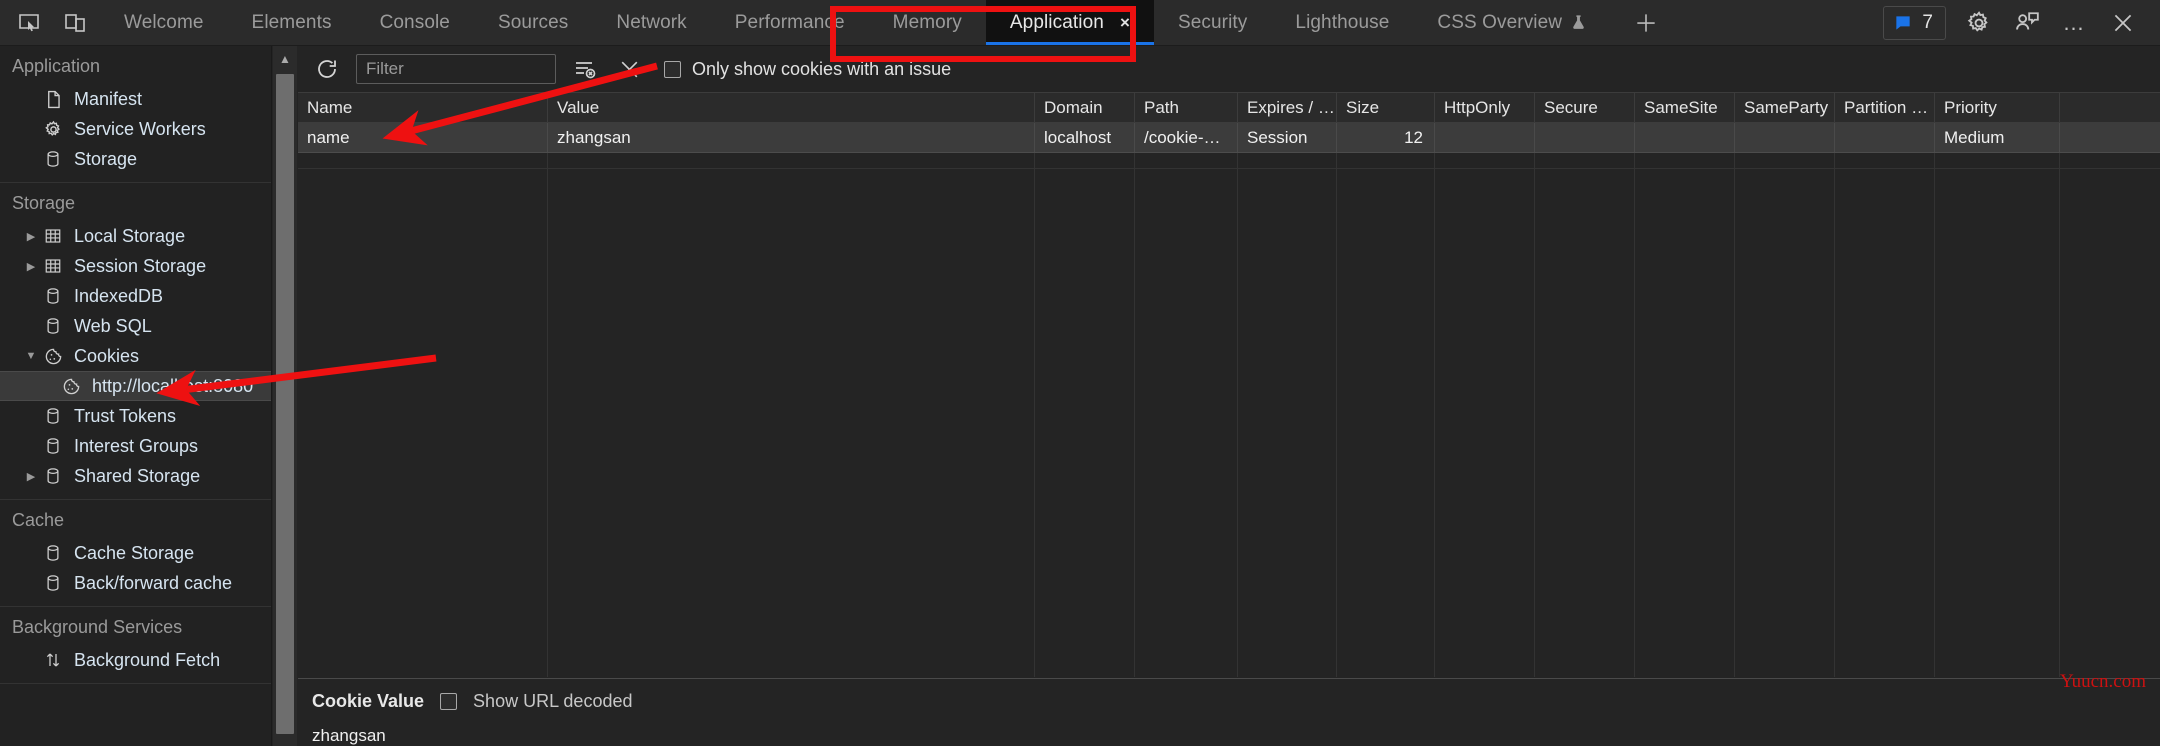 Image resolution: width=2160 pixels, height=746 pixels. I want to click on sidebar-item-label: Shared Storage, so click(137, 475).